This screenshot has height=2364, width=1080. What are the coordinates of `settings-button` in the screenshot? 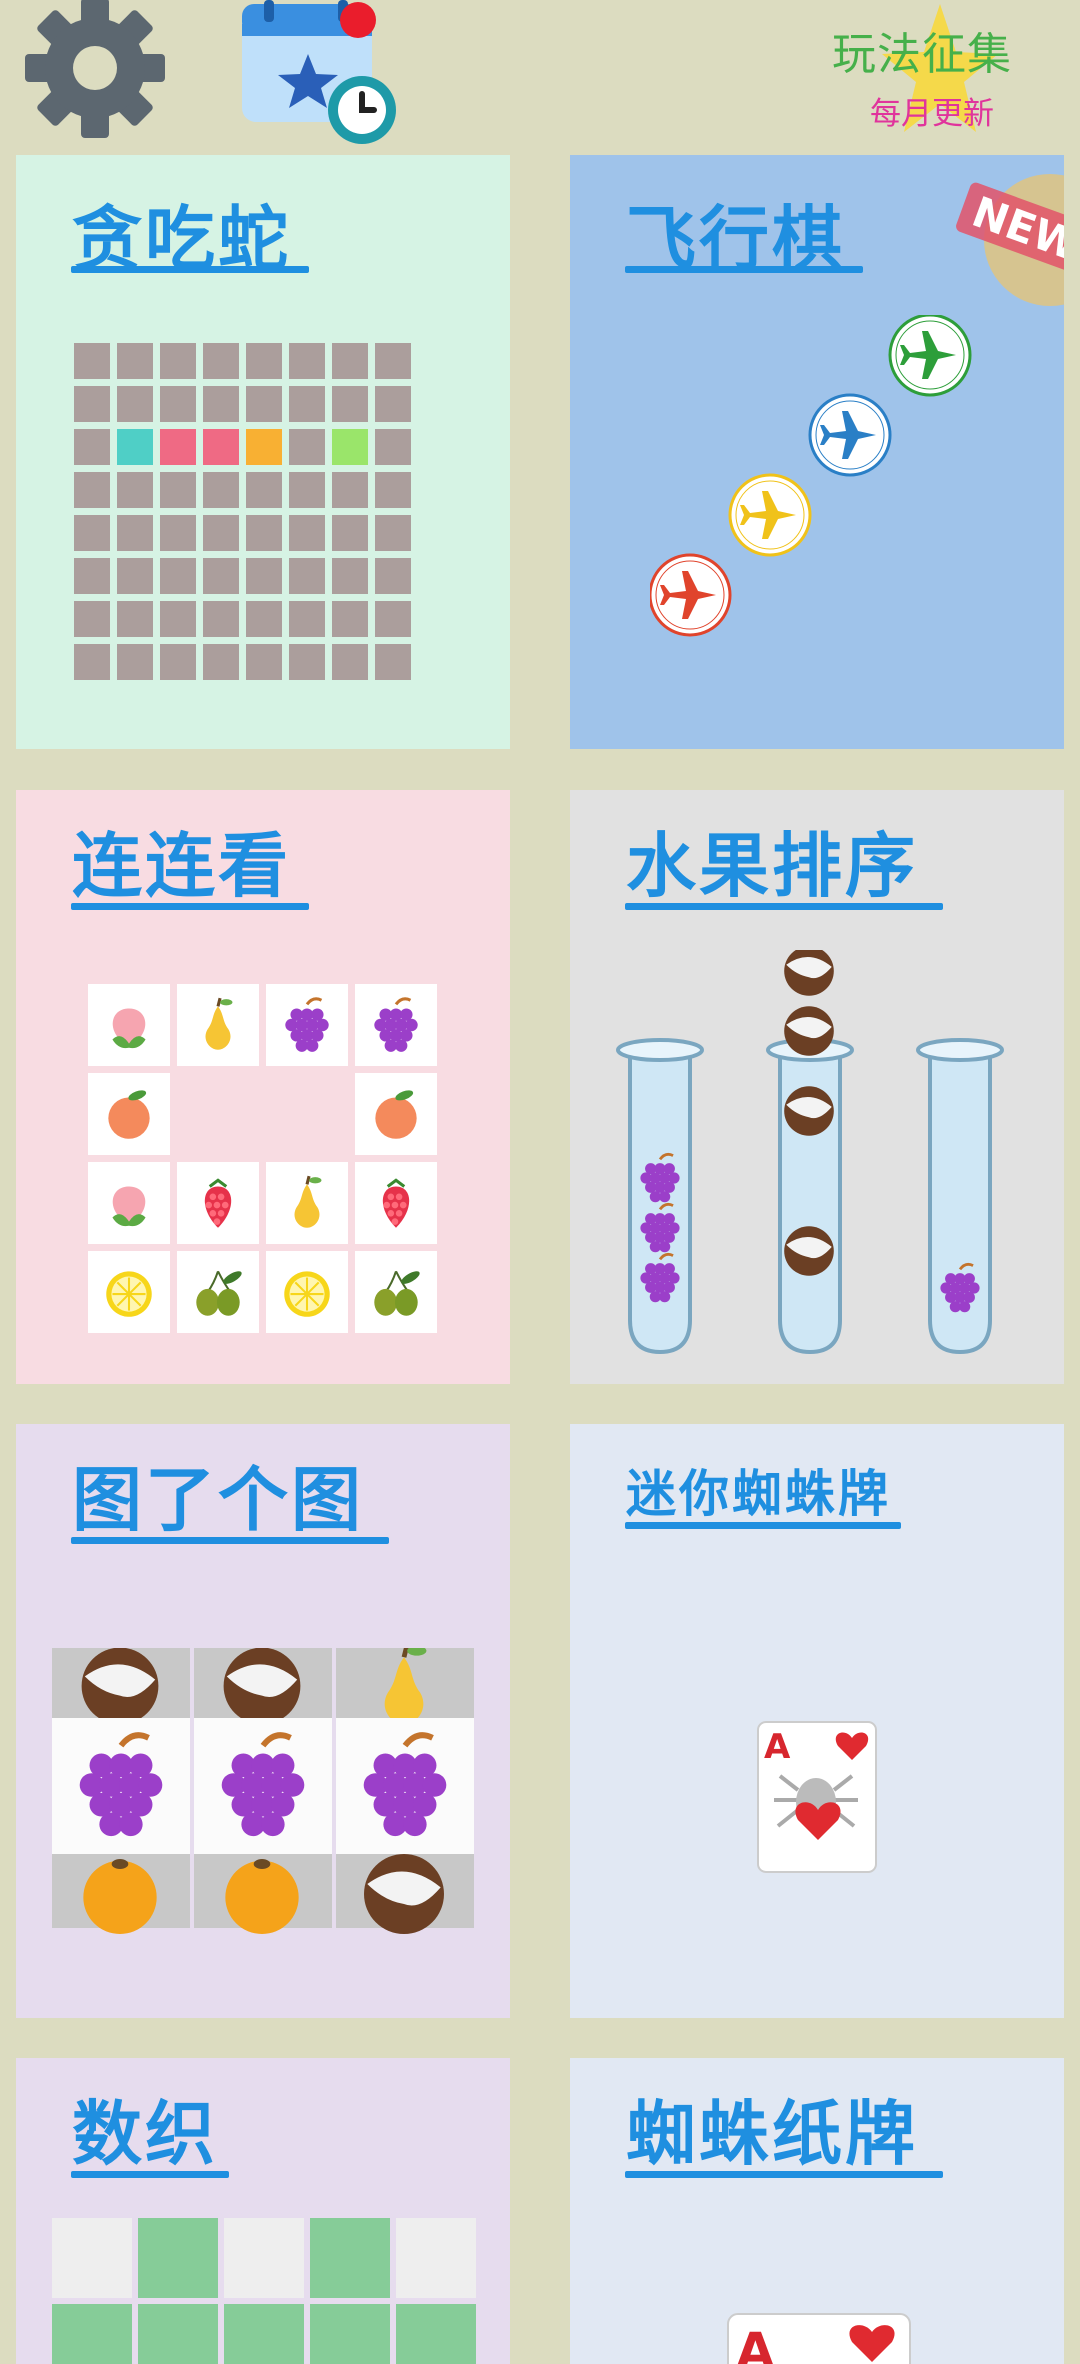 It's located at (95, 75).